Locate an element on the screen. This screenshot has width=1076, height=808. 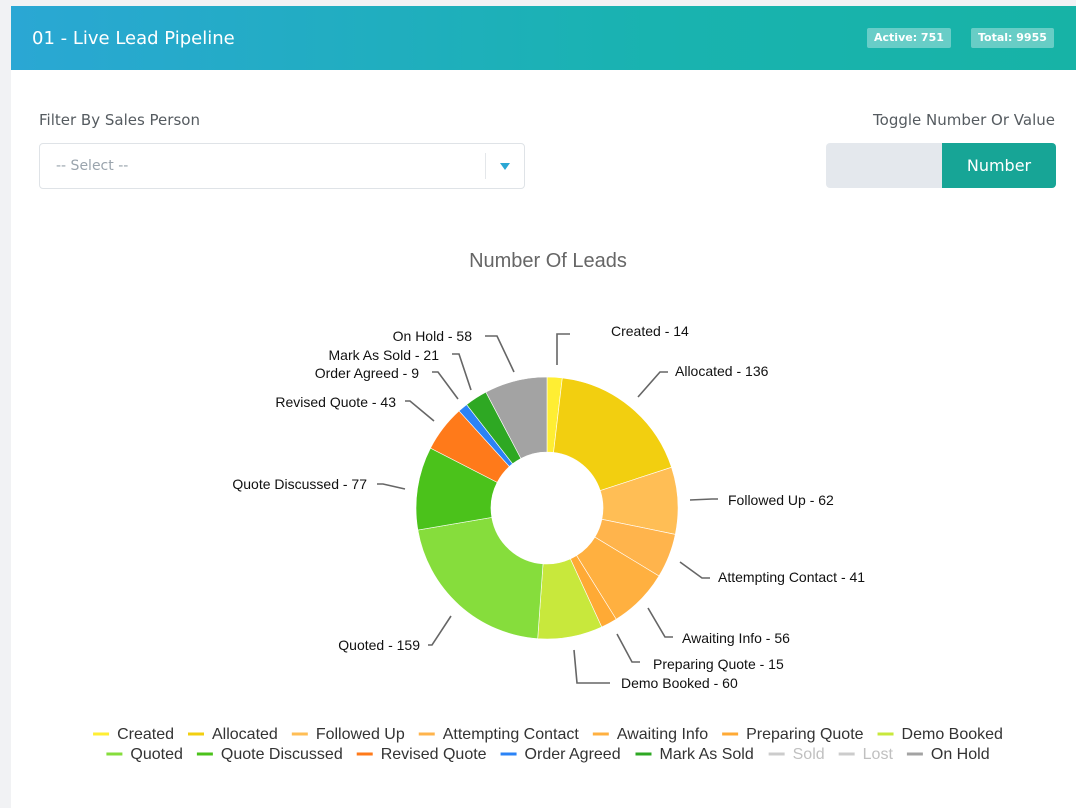
legend-item-order-agreed: Order Agreed is located at coordinates (560, 754).